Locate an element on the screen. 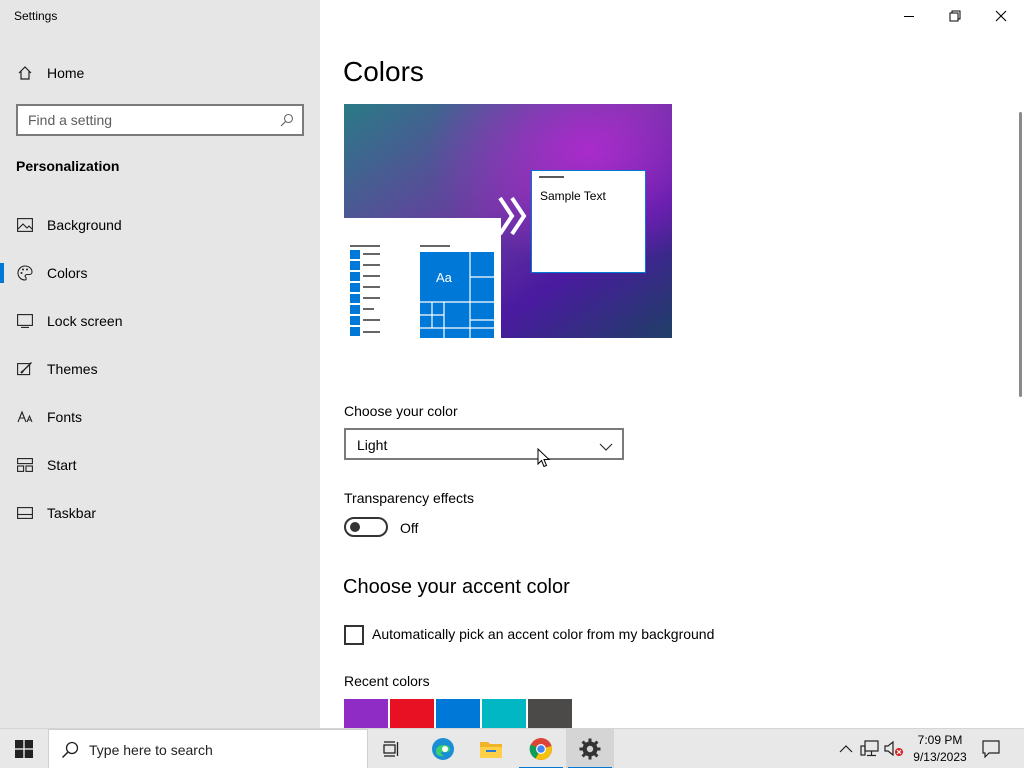 This screenshot has width=1024, height=768. recent-colors-label: Recent colors is located at coordinates (387, 681).